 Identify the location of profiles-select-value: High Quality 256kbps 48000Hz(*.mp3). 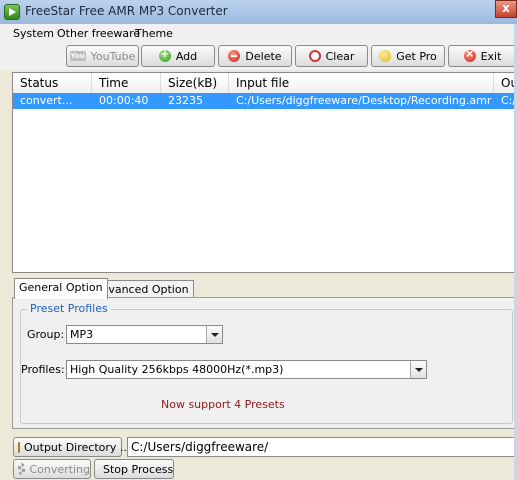
(177, 369).